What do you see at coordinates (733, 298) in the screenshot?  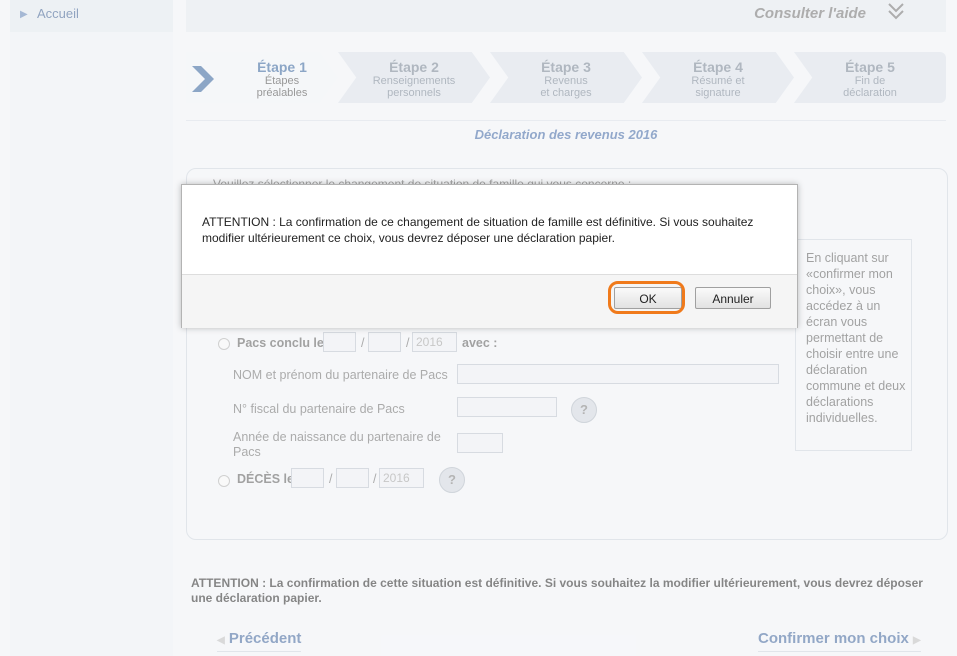 I see `cancel-button: Annuler` at bounding box center [733, 298].